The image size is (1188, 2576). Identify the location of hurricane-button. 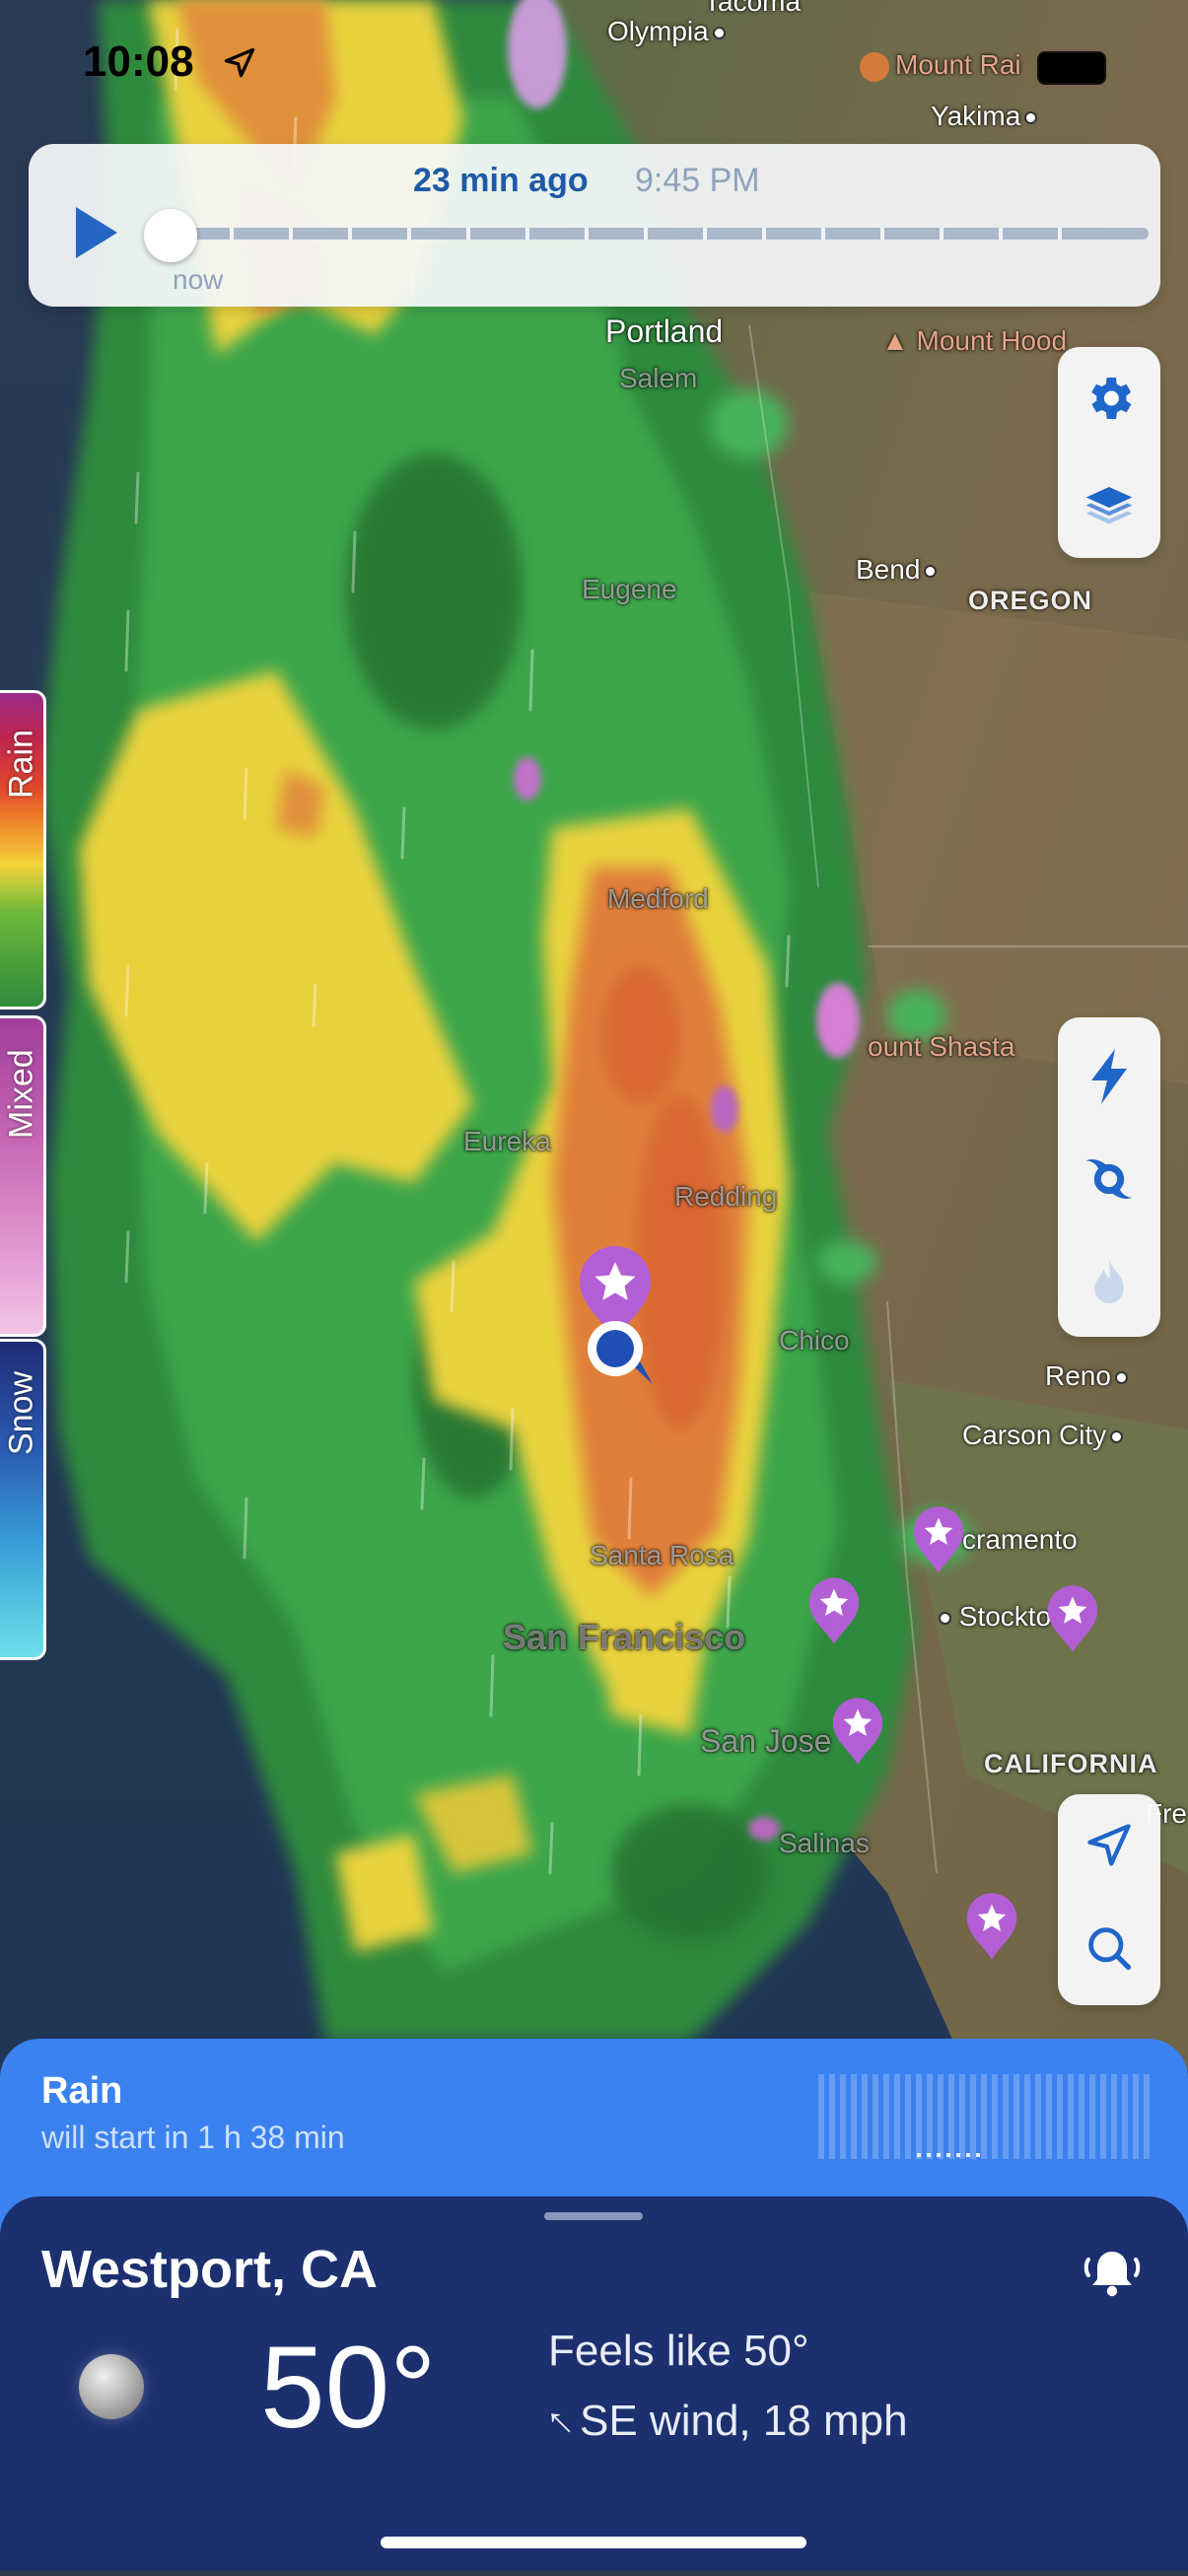
(1109, 1179).